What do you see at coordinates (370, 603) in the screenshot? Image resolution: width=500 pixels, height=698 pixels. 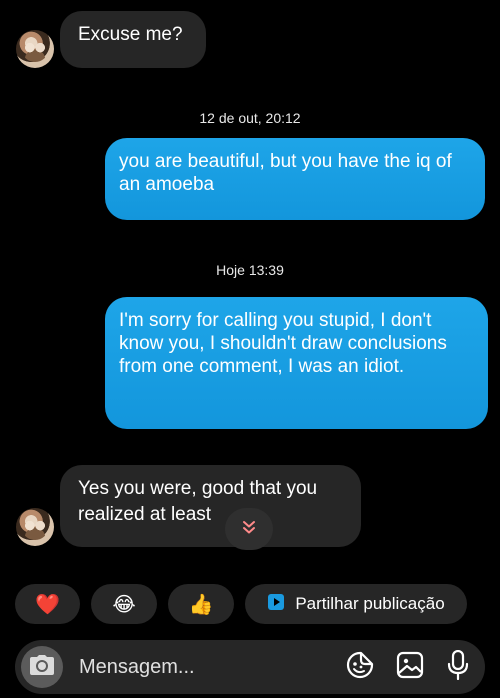 I see `share-post-label: Partilhar publicação` at bounding box center [370, 603].